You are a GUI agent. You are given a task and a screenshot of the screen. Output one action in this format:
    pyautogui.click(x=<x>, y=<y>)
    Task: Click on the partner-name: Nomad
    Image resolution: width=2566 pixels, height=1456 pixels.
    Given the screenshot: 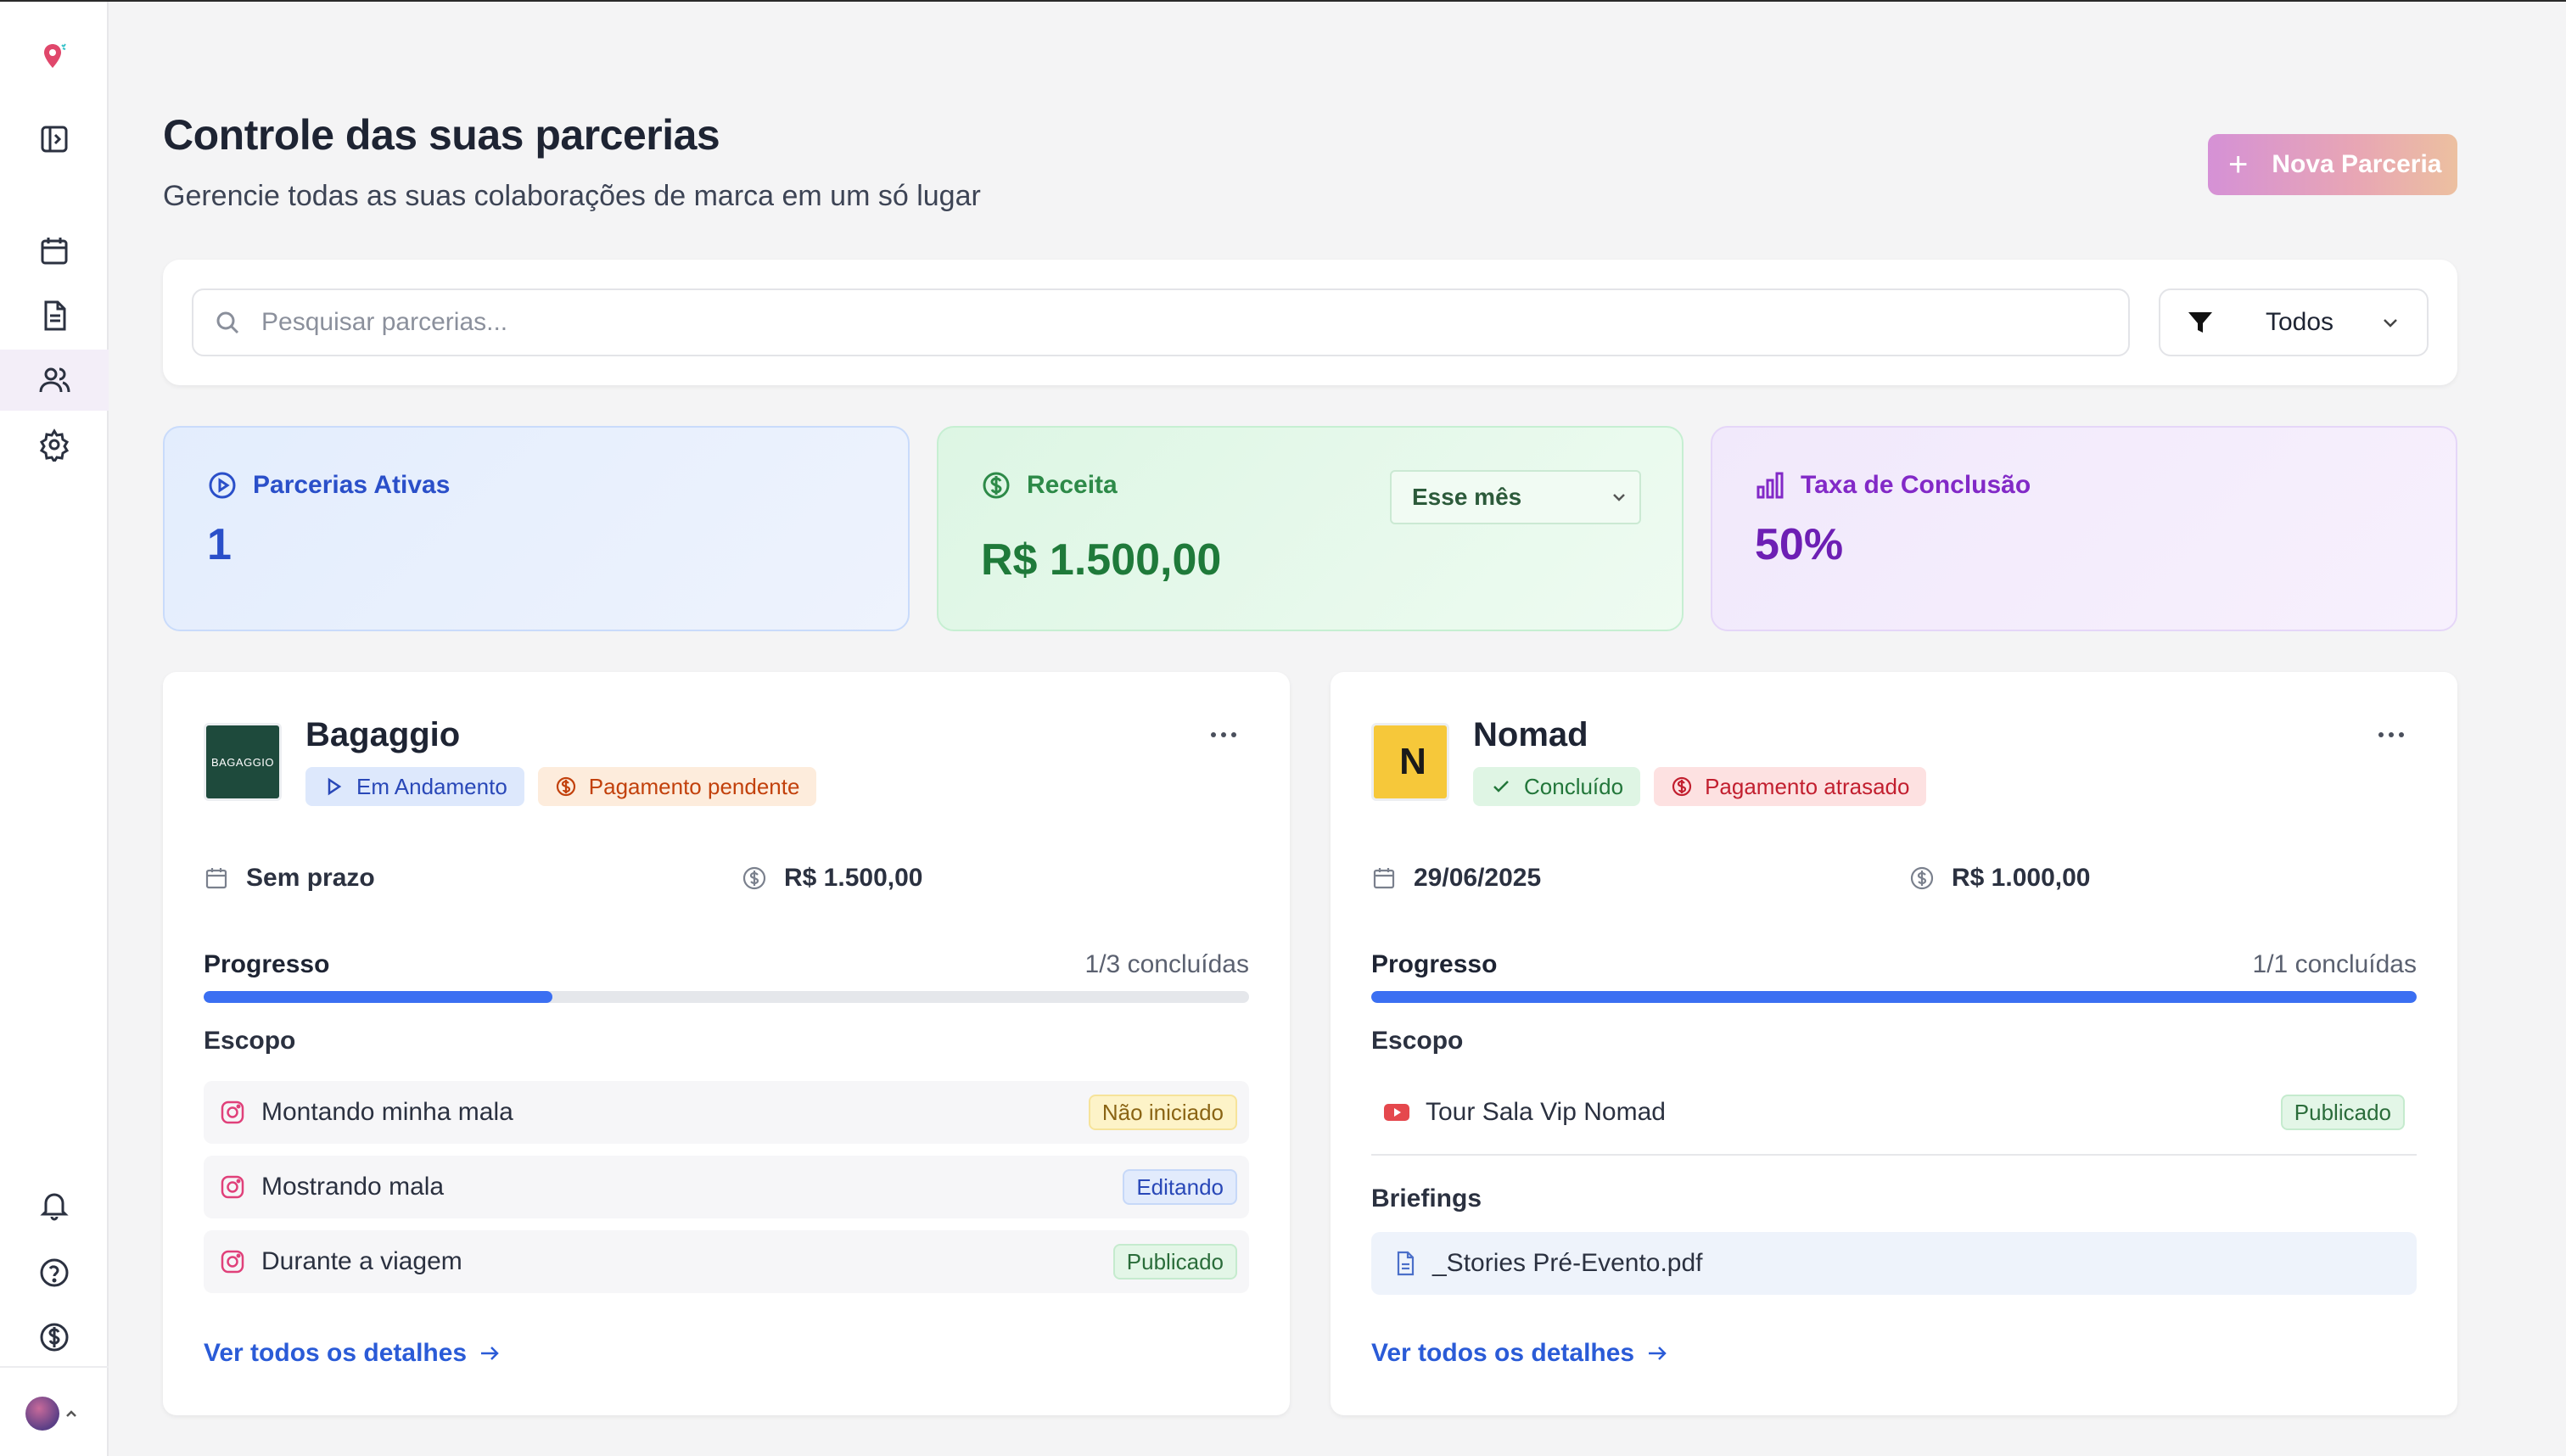 What is the action you would take?
    pyautogui.click(x=1530, y=735)
    